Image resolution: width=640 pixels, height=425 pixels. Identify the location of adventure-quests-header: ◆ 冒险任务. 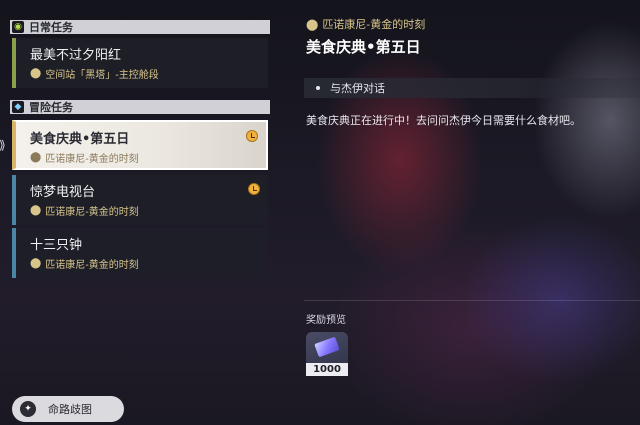
(140, 107).